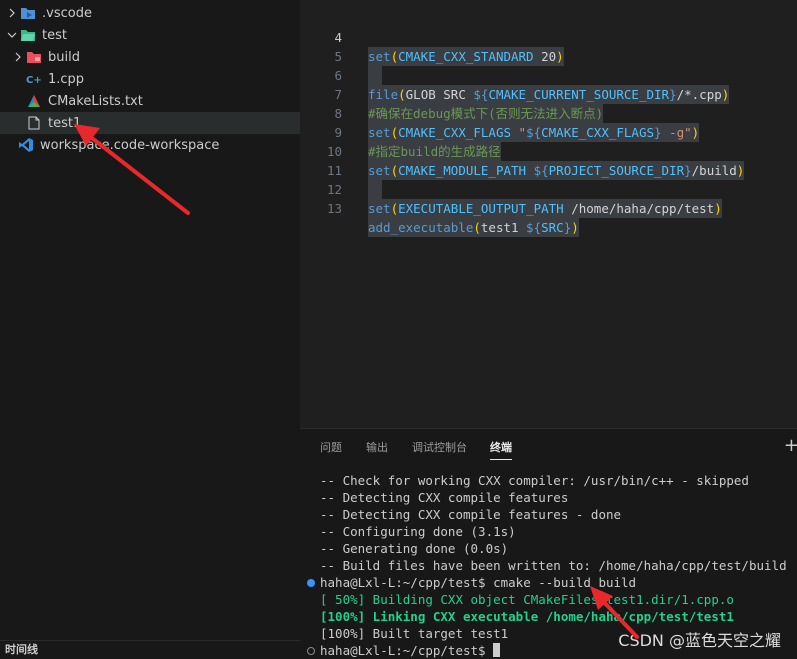 This screenshot has width=797, height=659. Describe the element at coordinates (26, 145) in the screenshot. I see `vscode-file-icon` at that location.